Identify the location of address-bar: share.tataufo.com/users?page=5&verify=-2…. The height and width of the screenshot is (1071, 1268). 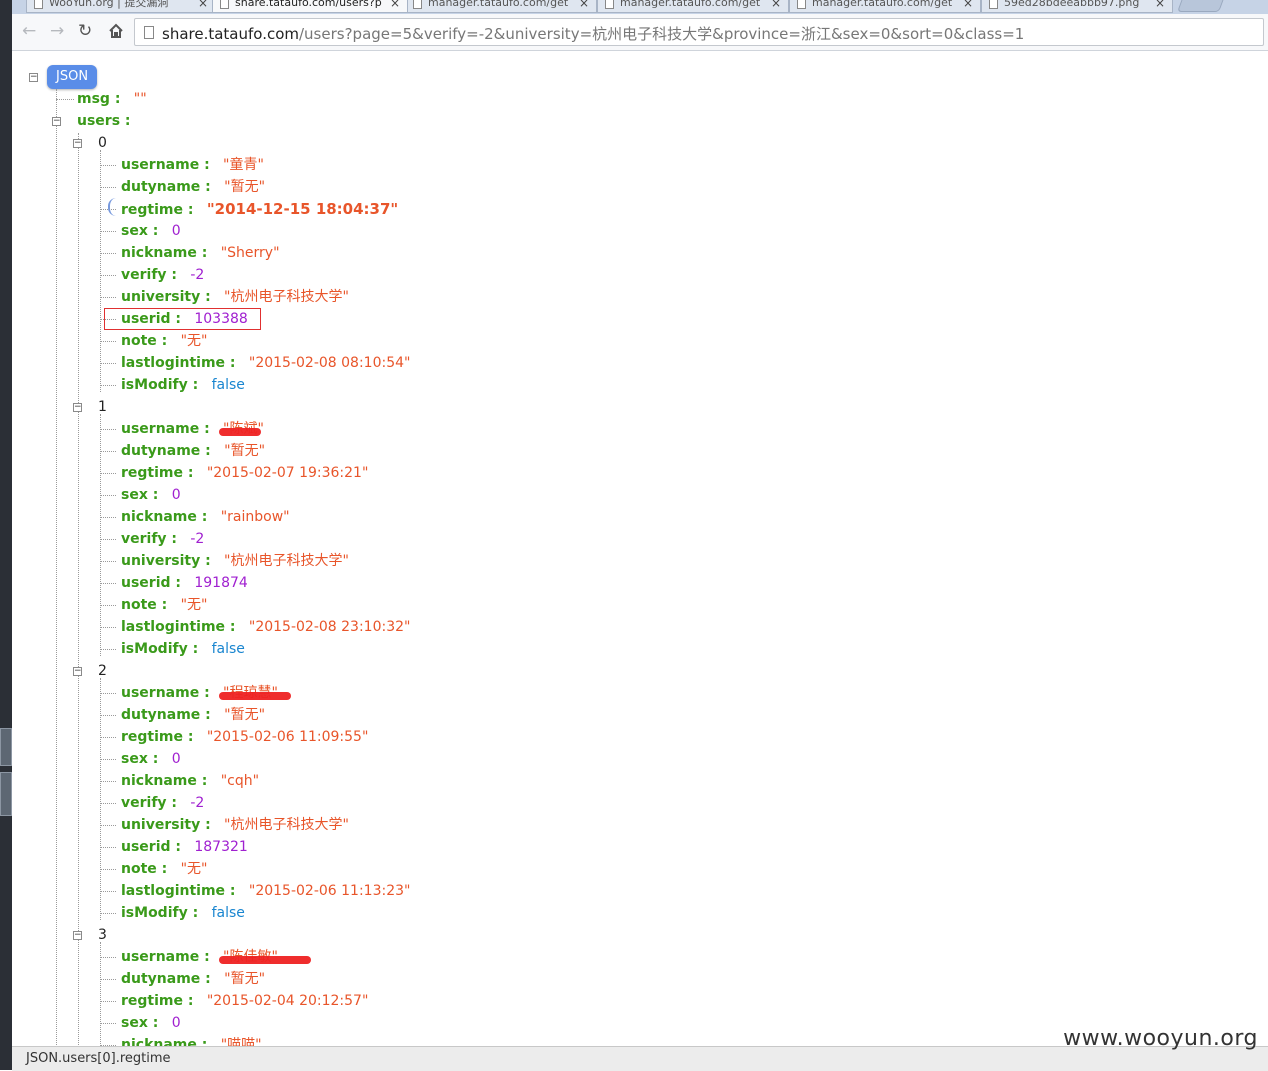
(699, 32).